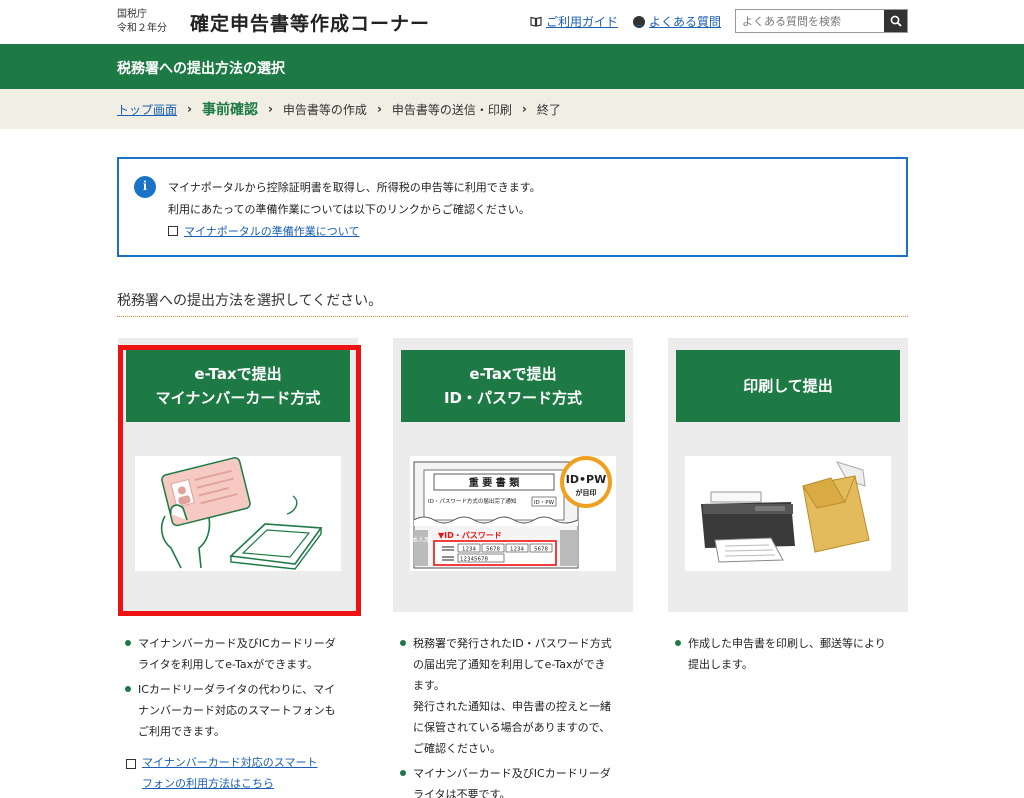  I want to click on list-text: ます。, so click(429, 685).